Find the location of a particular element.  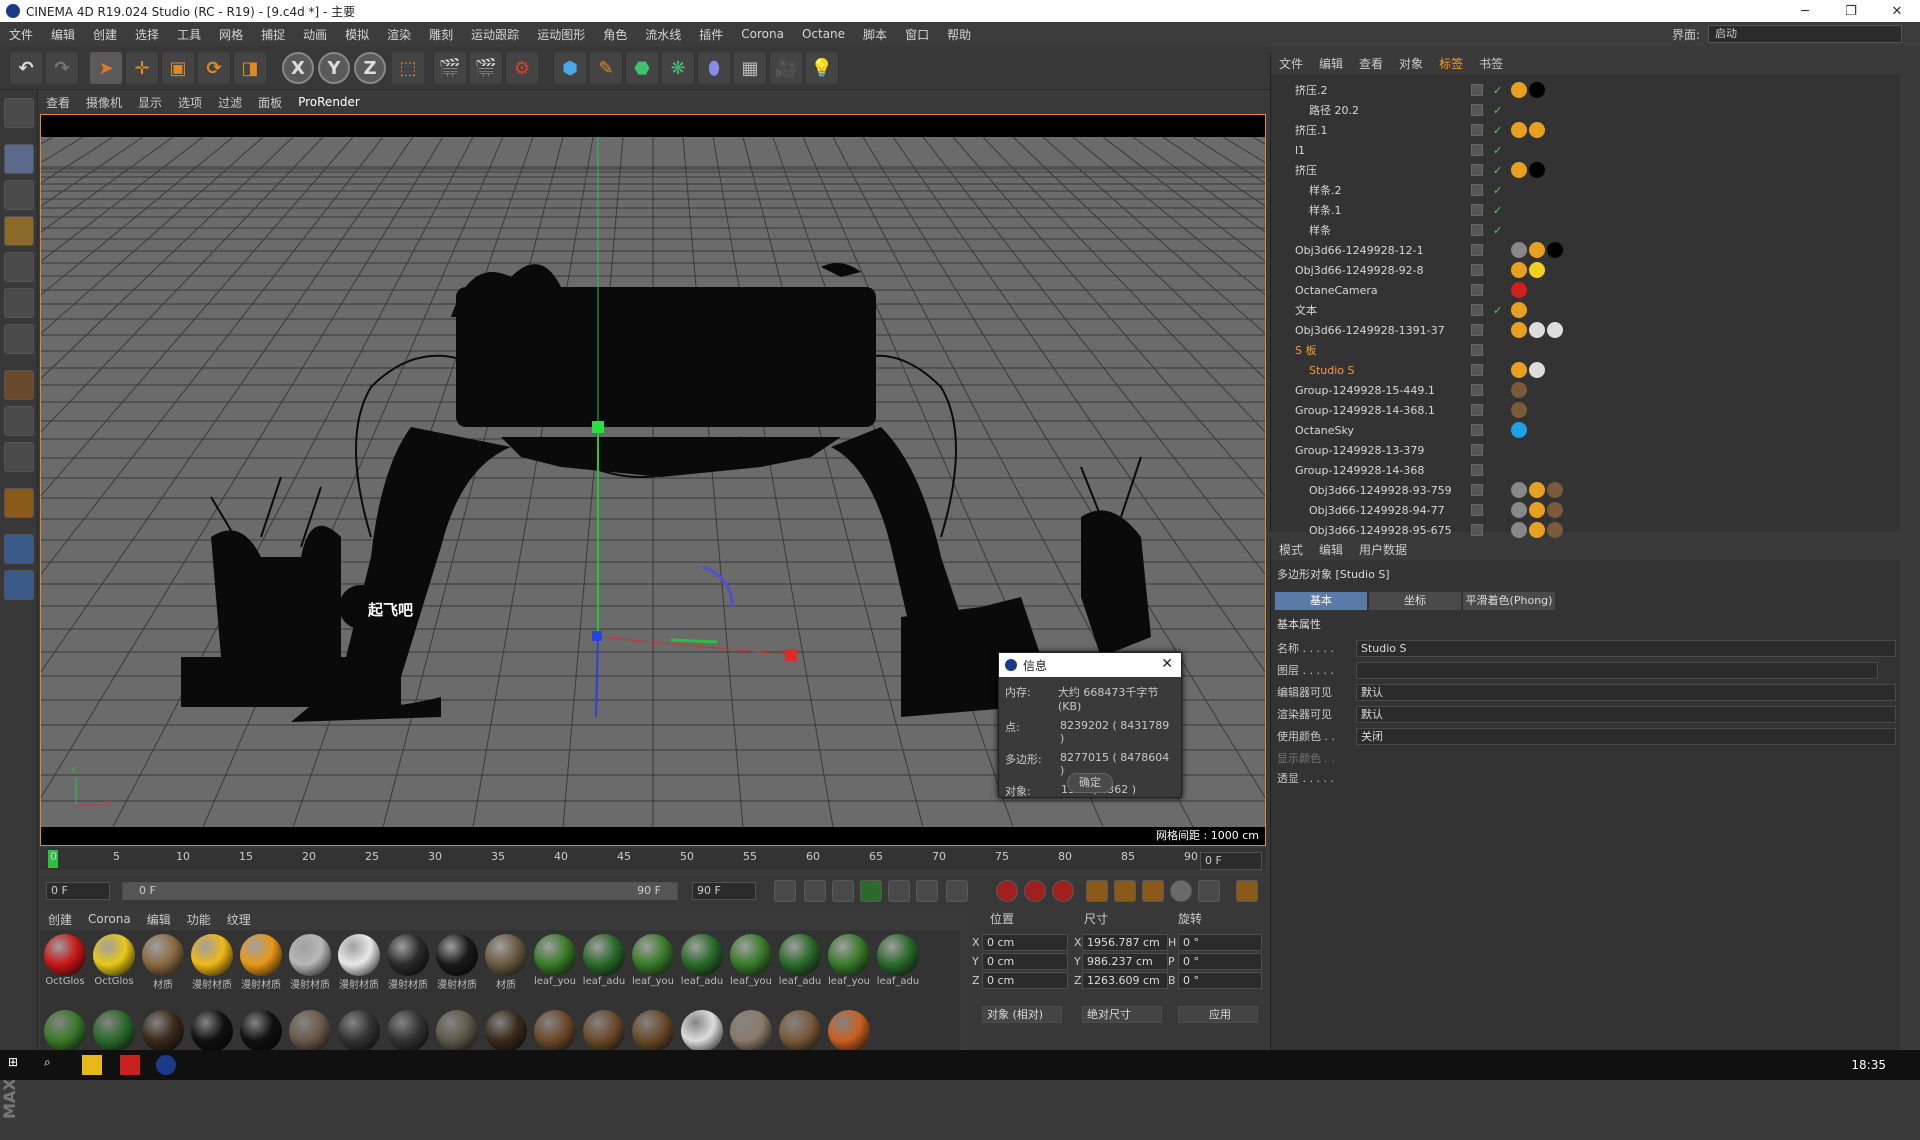

magnet-icon is located at coordinates (19, 503).